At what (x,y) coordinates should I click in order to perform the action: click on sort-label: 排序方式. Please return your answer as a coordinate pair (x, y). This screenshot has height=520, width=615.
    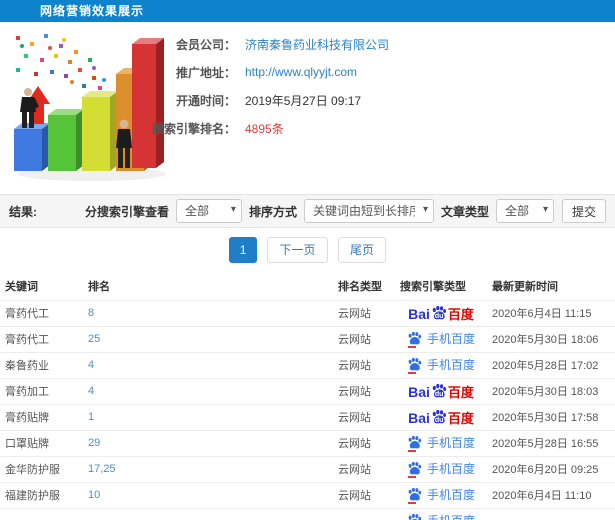
    Looking at the image, I should click on (272, 211).